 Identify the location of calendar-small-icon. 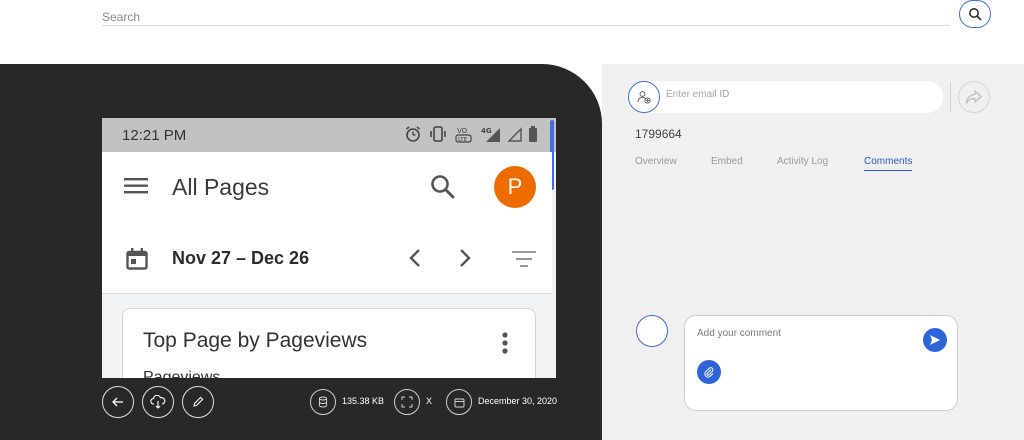
(459, 402).